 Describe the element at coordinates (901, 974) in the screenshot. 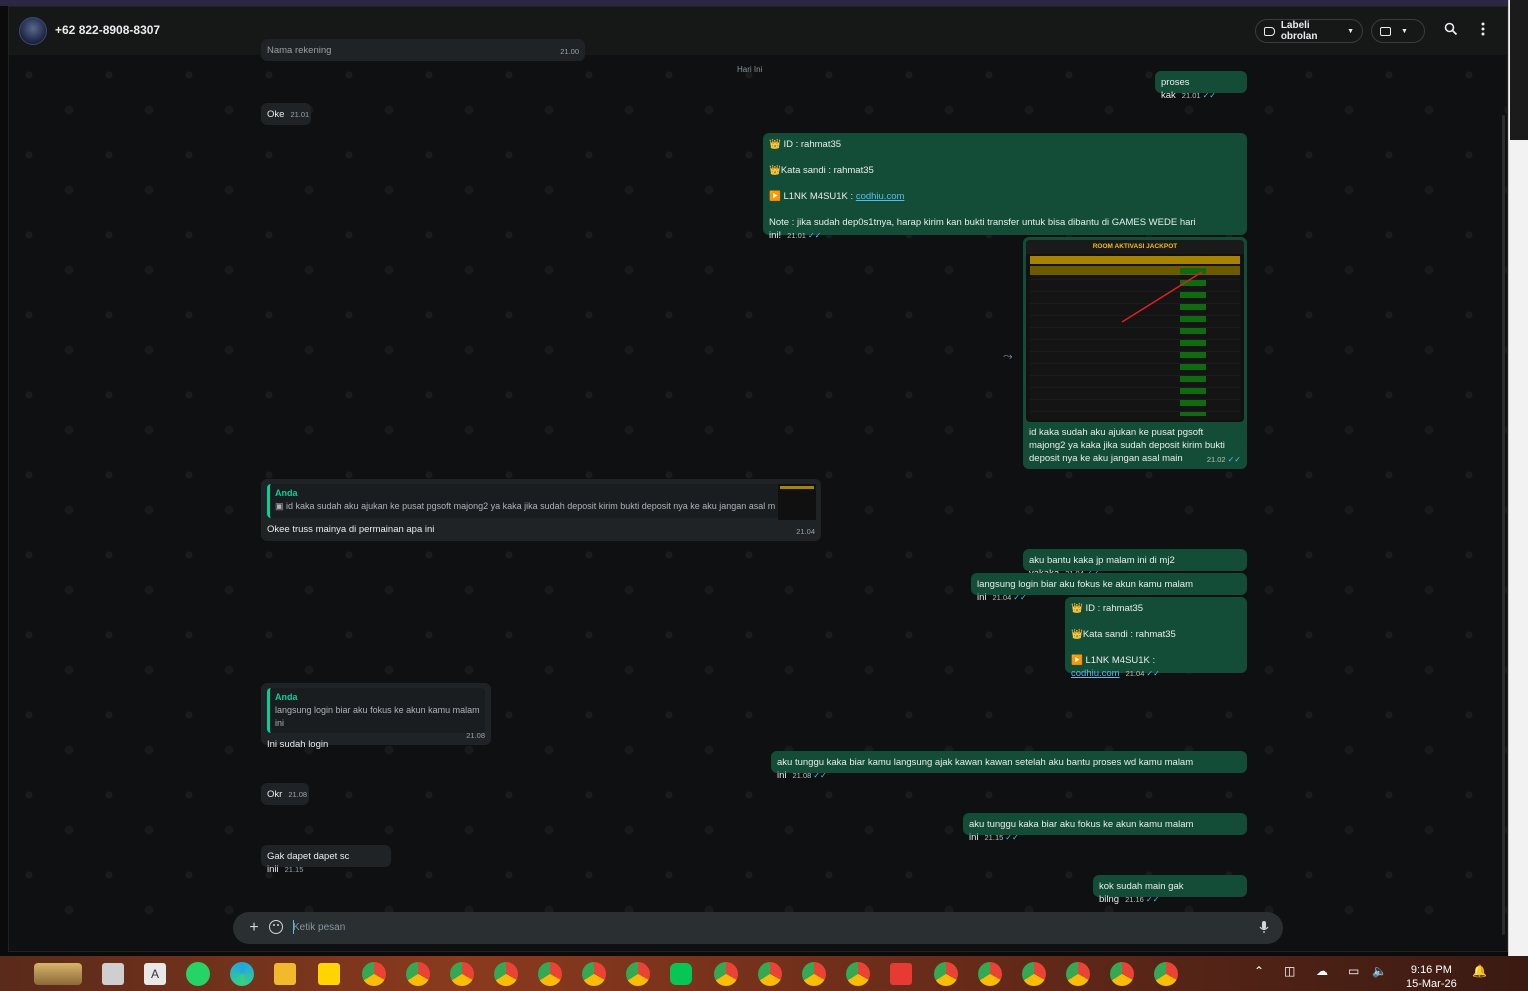

I see `wps-office-icon` at that location.